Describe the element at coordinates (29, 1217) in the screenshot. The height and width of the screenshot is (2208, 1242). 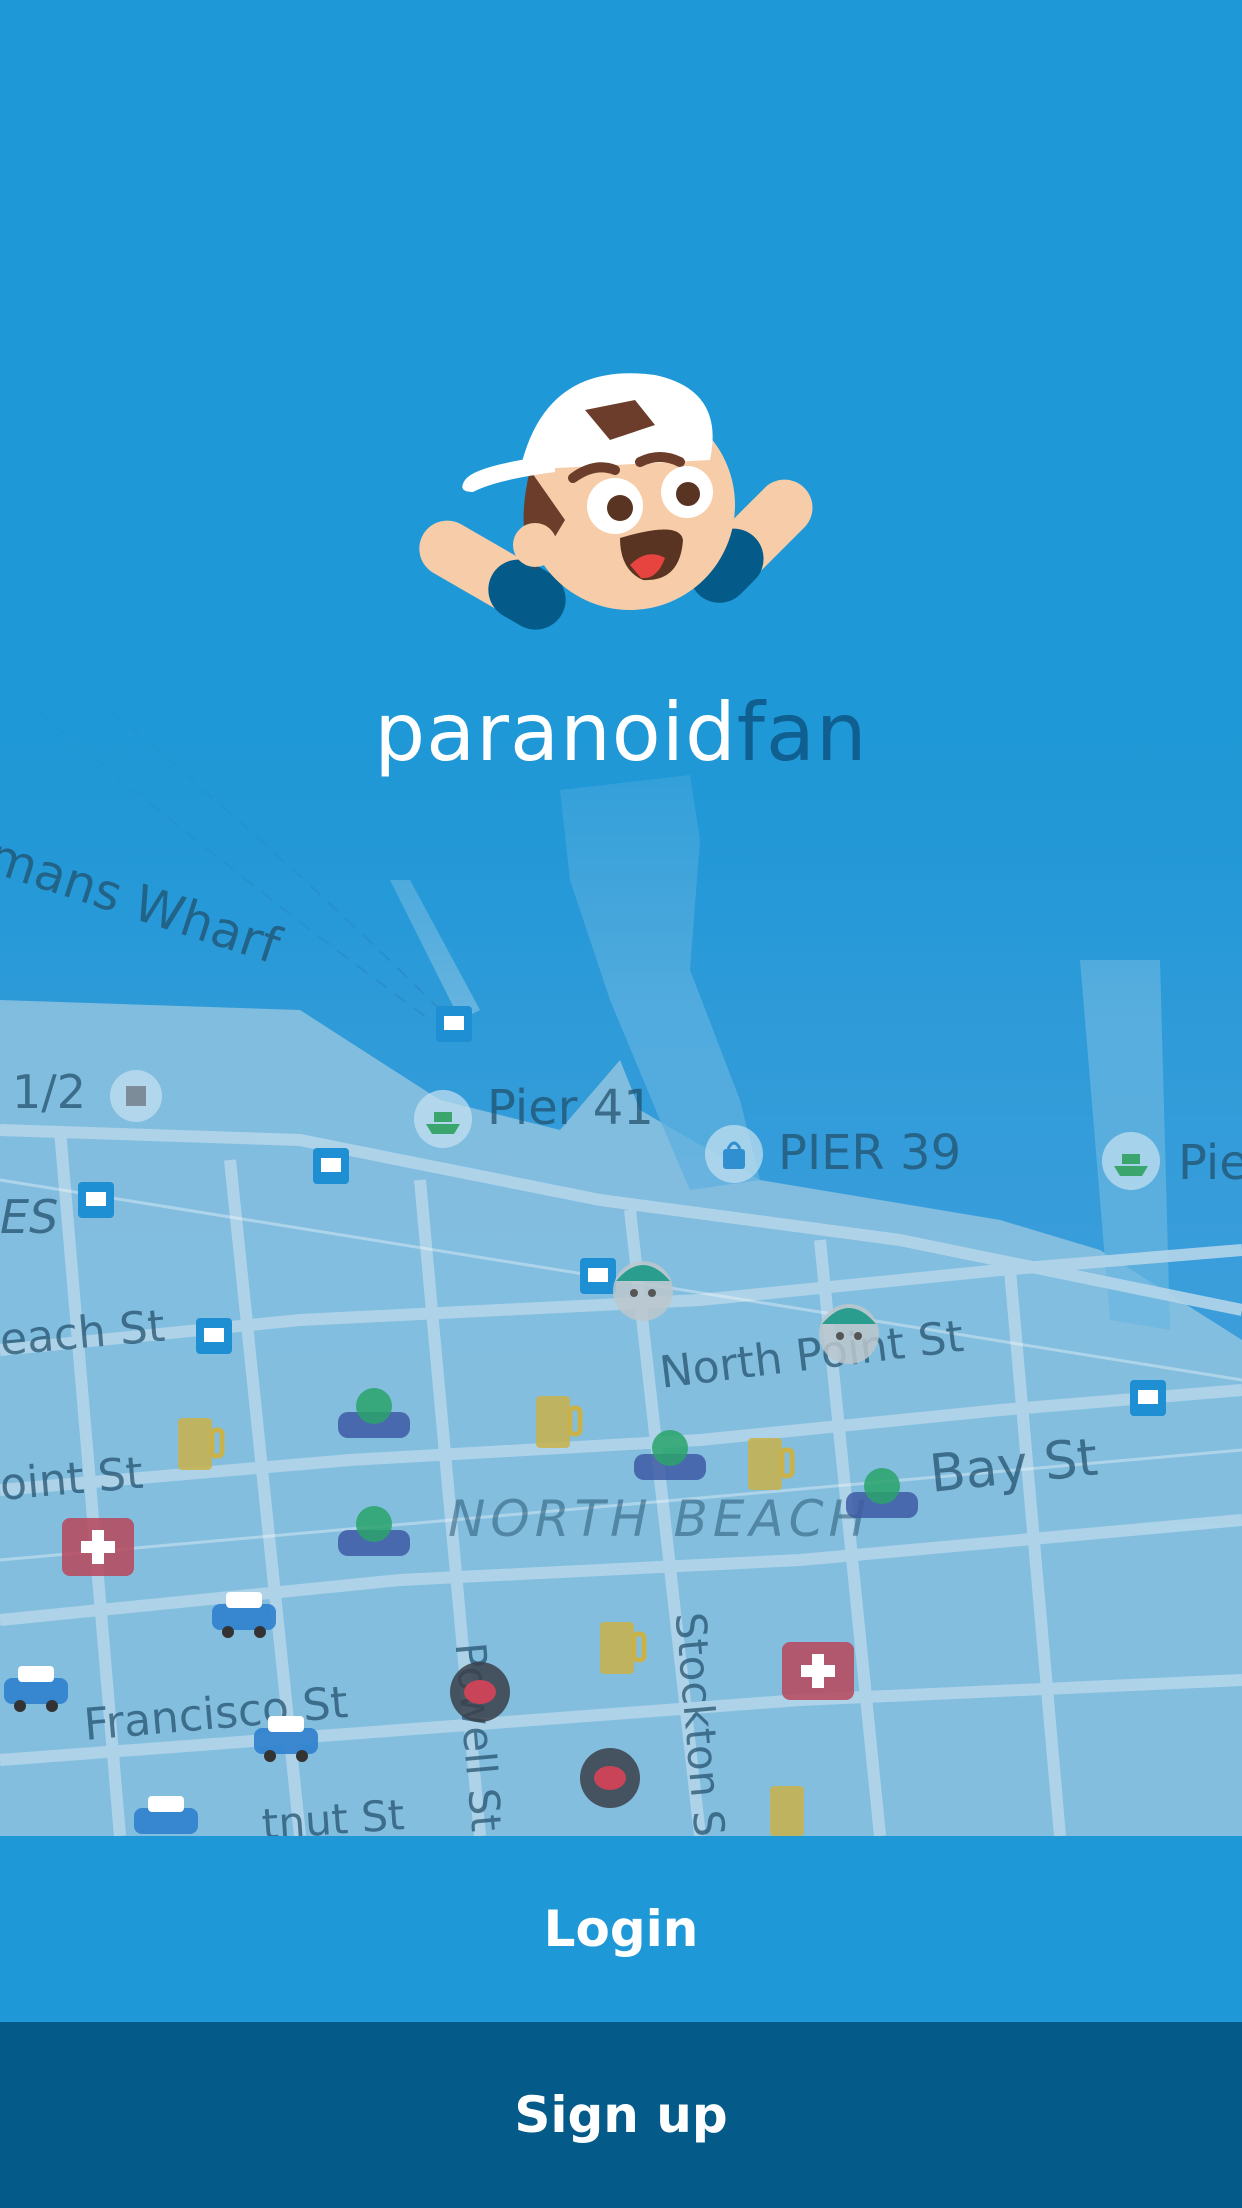
I see `map-label-es: ES` at that location.